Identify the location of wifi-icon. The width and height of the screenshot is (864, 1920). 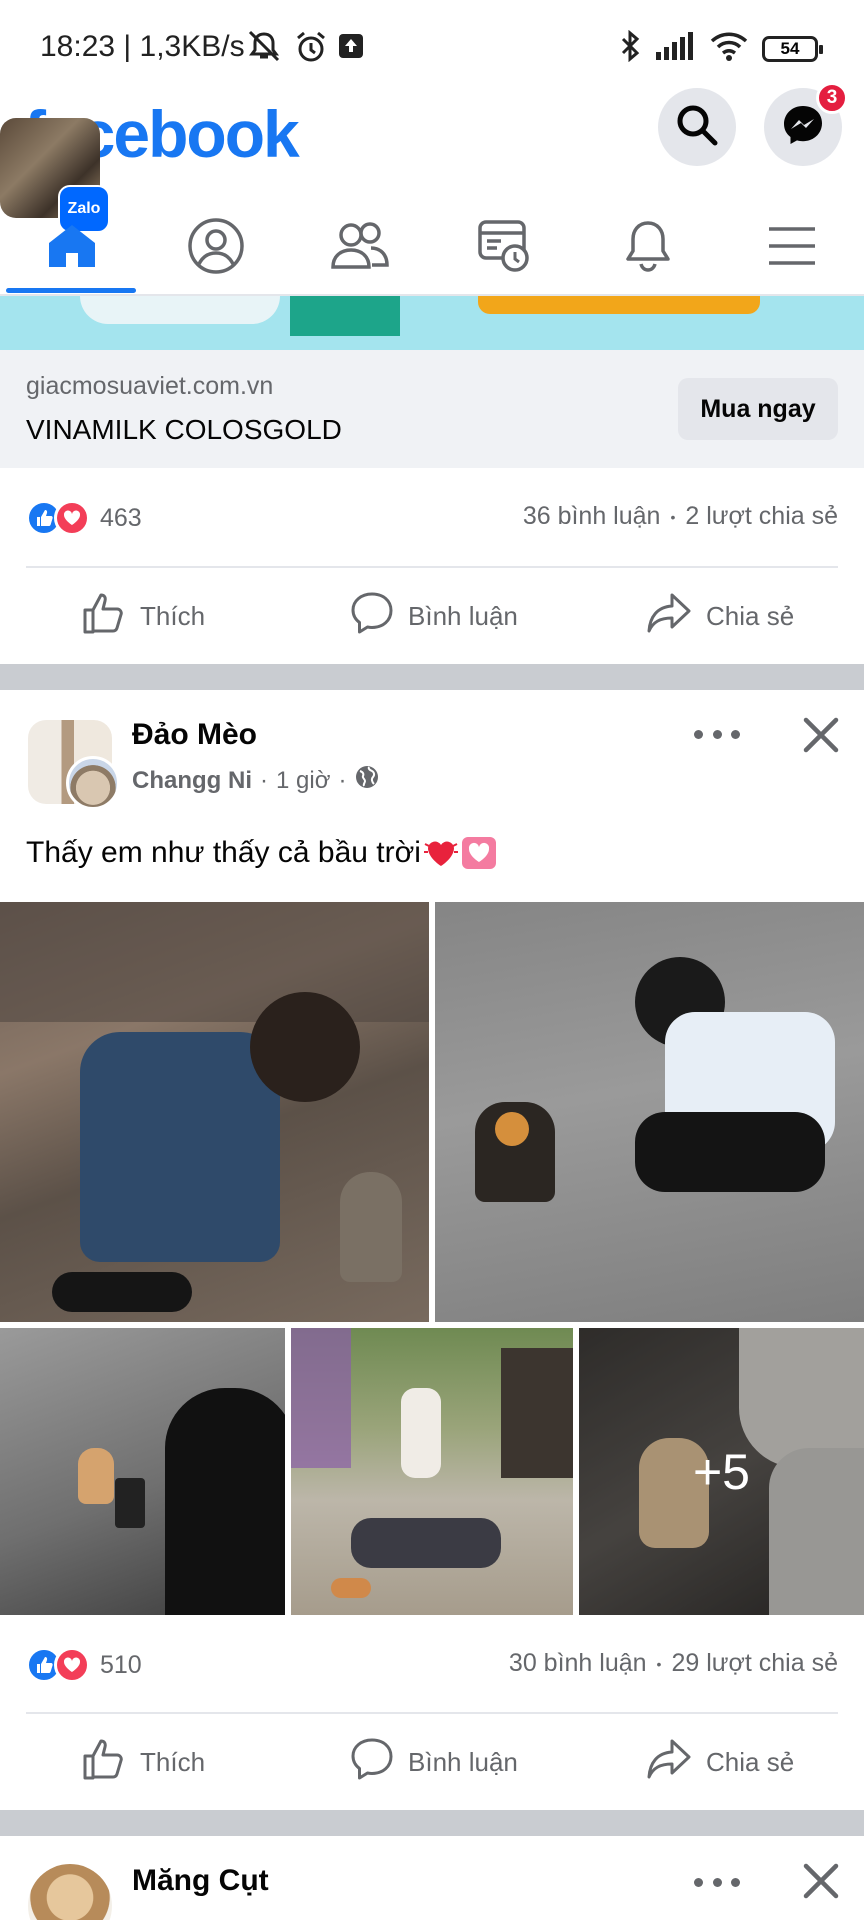
(729, 48).